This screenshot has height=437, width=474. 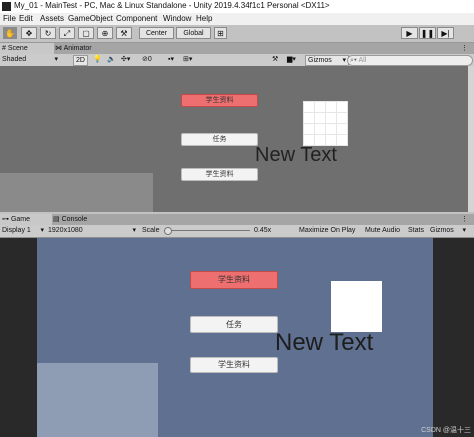 I want to click on rotate-icon: ↻, so click(x=48, y=33).